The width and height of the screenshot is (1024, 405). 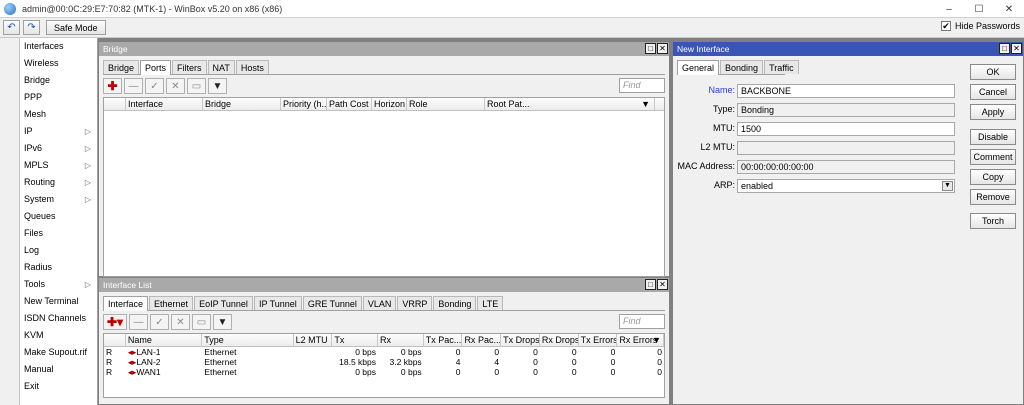 What do you see at coordinates (993, 137) in the screenshot?
I see `disable-button: Disable` at bounding box center [993, 137].